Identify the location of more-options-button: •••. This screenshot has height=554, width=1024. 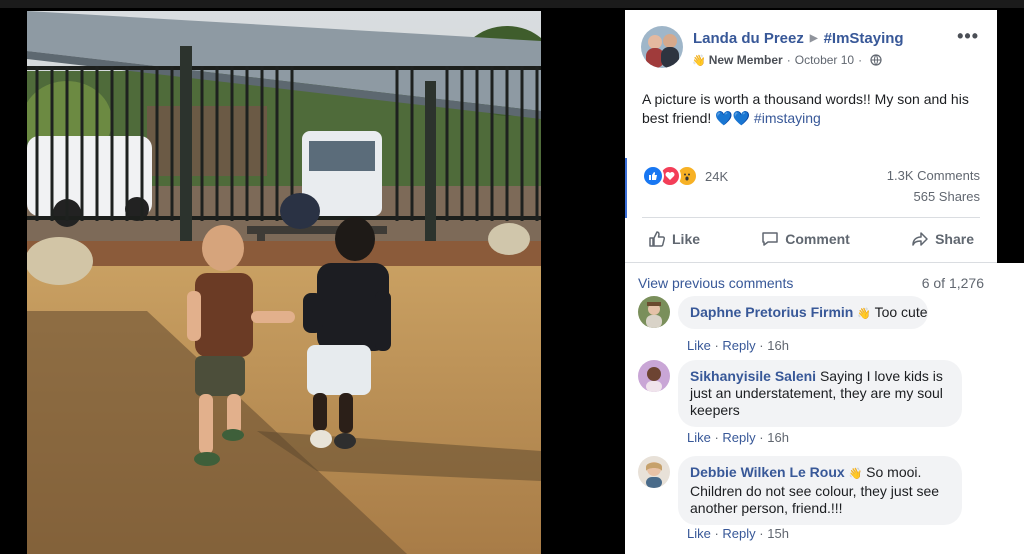
(968, 36).